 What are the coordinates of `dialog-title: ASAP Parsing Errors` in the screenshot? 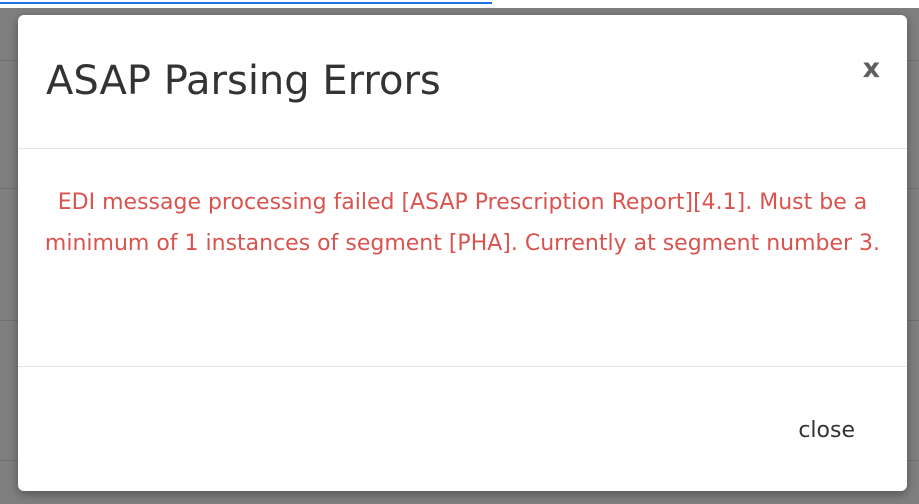 It's located at (243, 81).